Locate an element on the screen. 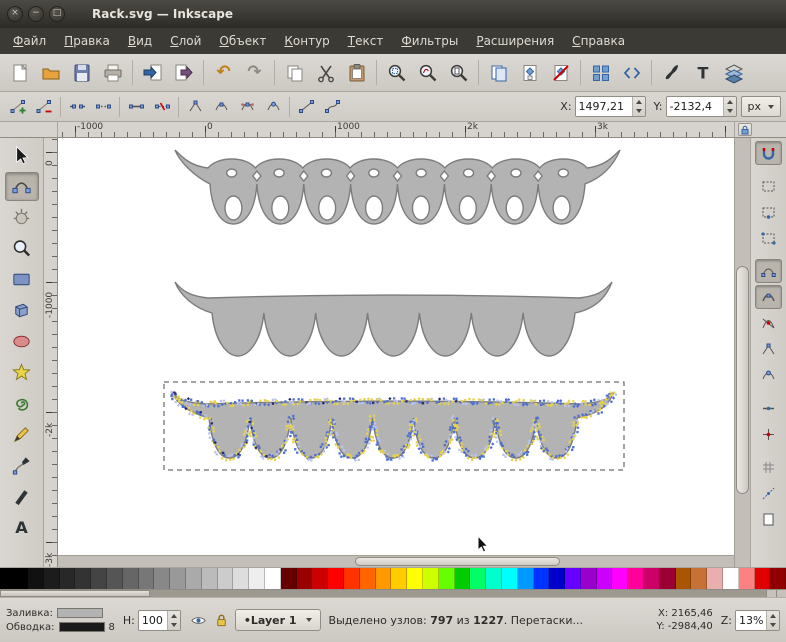 The image size is (786, 642). tool-ellipse is located at coordinates (22, 341).